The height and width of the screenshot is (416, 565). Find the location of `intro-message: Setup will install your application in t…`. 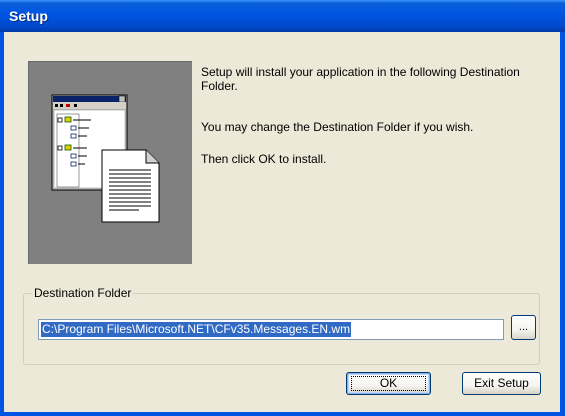

intro-message: Setup will install your application in t… is located at coordinates (360, 79).